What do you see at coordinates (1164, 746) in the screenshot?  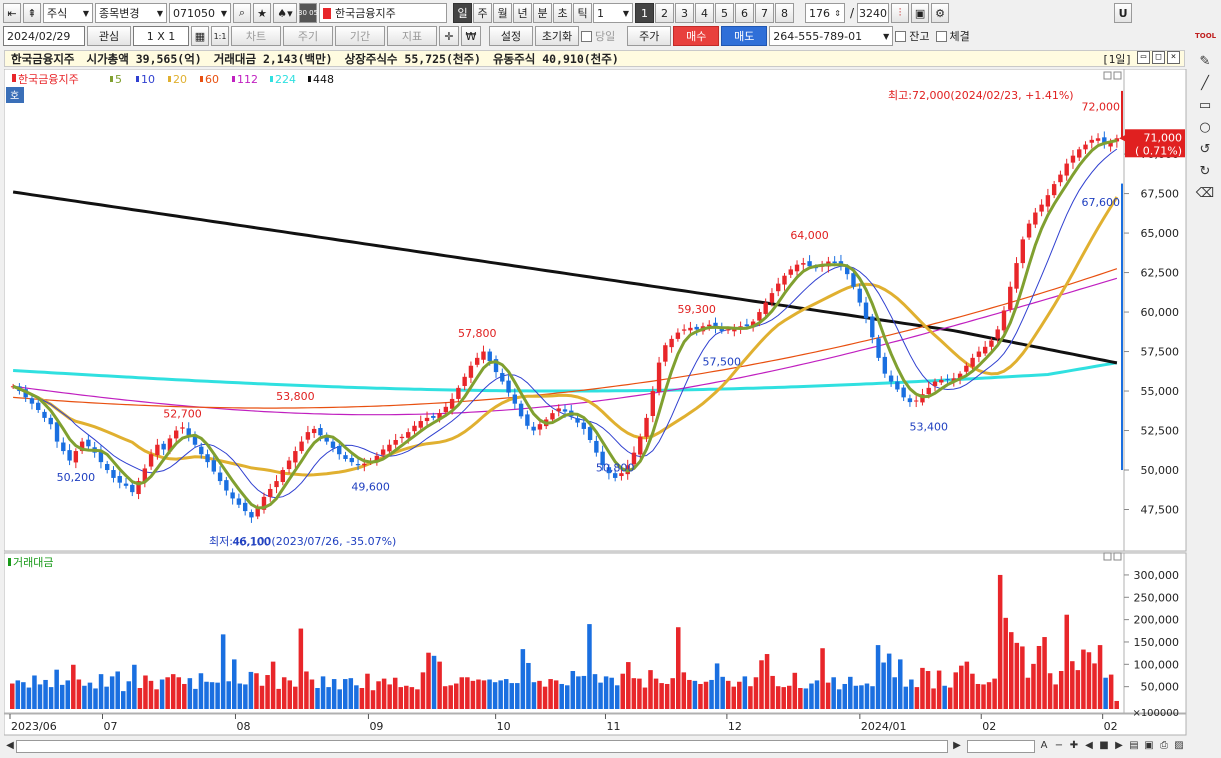 I see `print-icon: ⎙` at bounding box center [1164, 746].